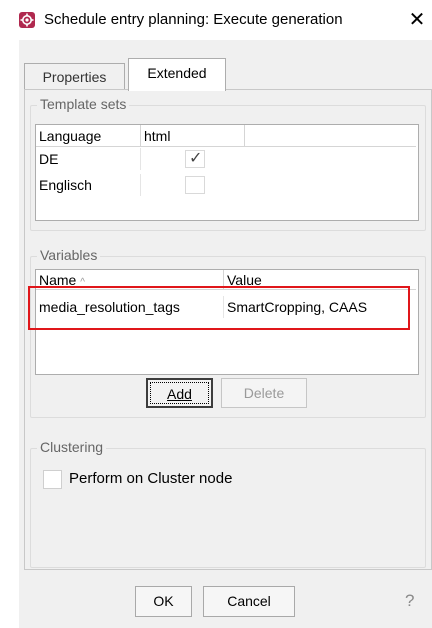 This screenshot has height=628, width=432. I want to click on column-header-value: Value, so click(320, 280).